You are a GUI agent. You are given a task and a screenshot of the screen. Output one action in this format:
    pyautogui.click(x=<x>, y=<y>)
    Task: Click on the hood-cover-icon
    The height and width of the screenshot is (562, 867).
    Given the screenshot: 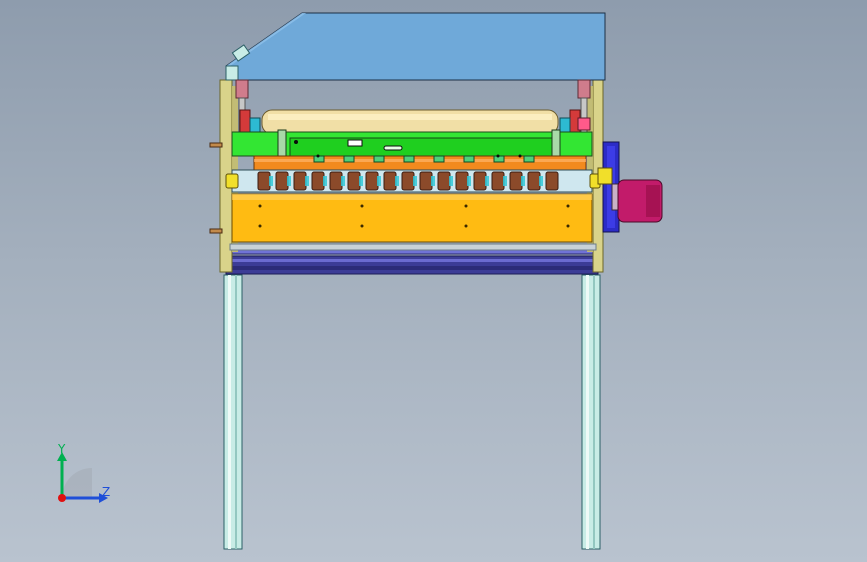 What is the action you would take?
    pyautogui.click(x=415, y=46)
    